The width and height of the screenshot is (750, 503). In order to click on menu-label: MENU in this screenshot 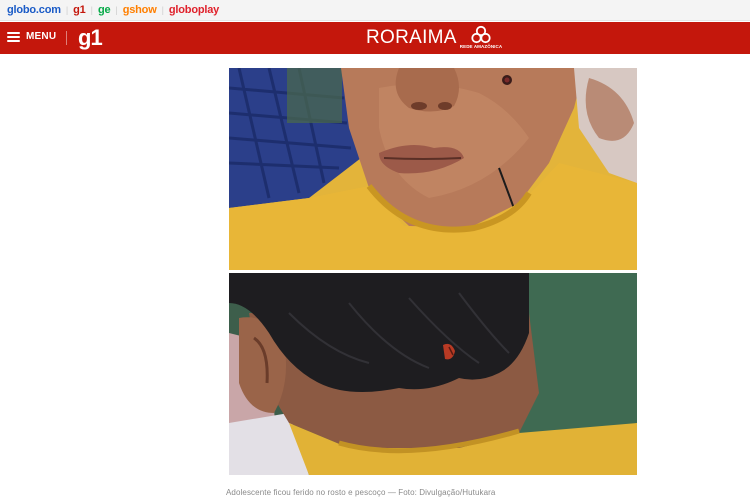, I will do `click(41, 36)`.